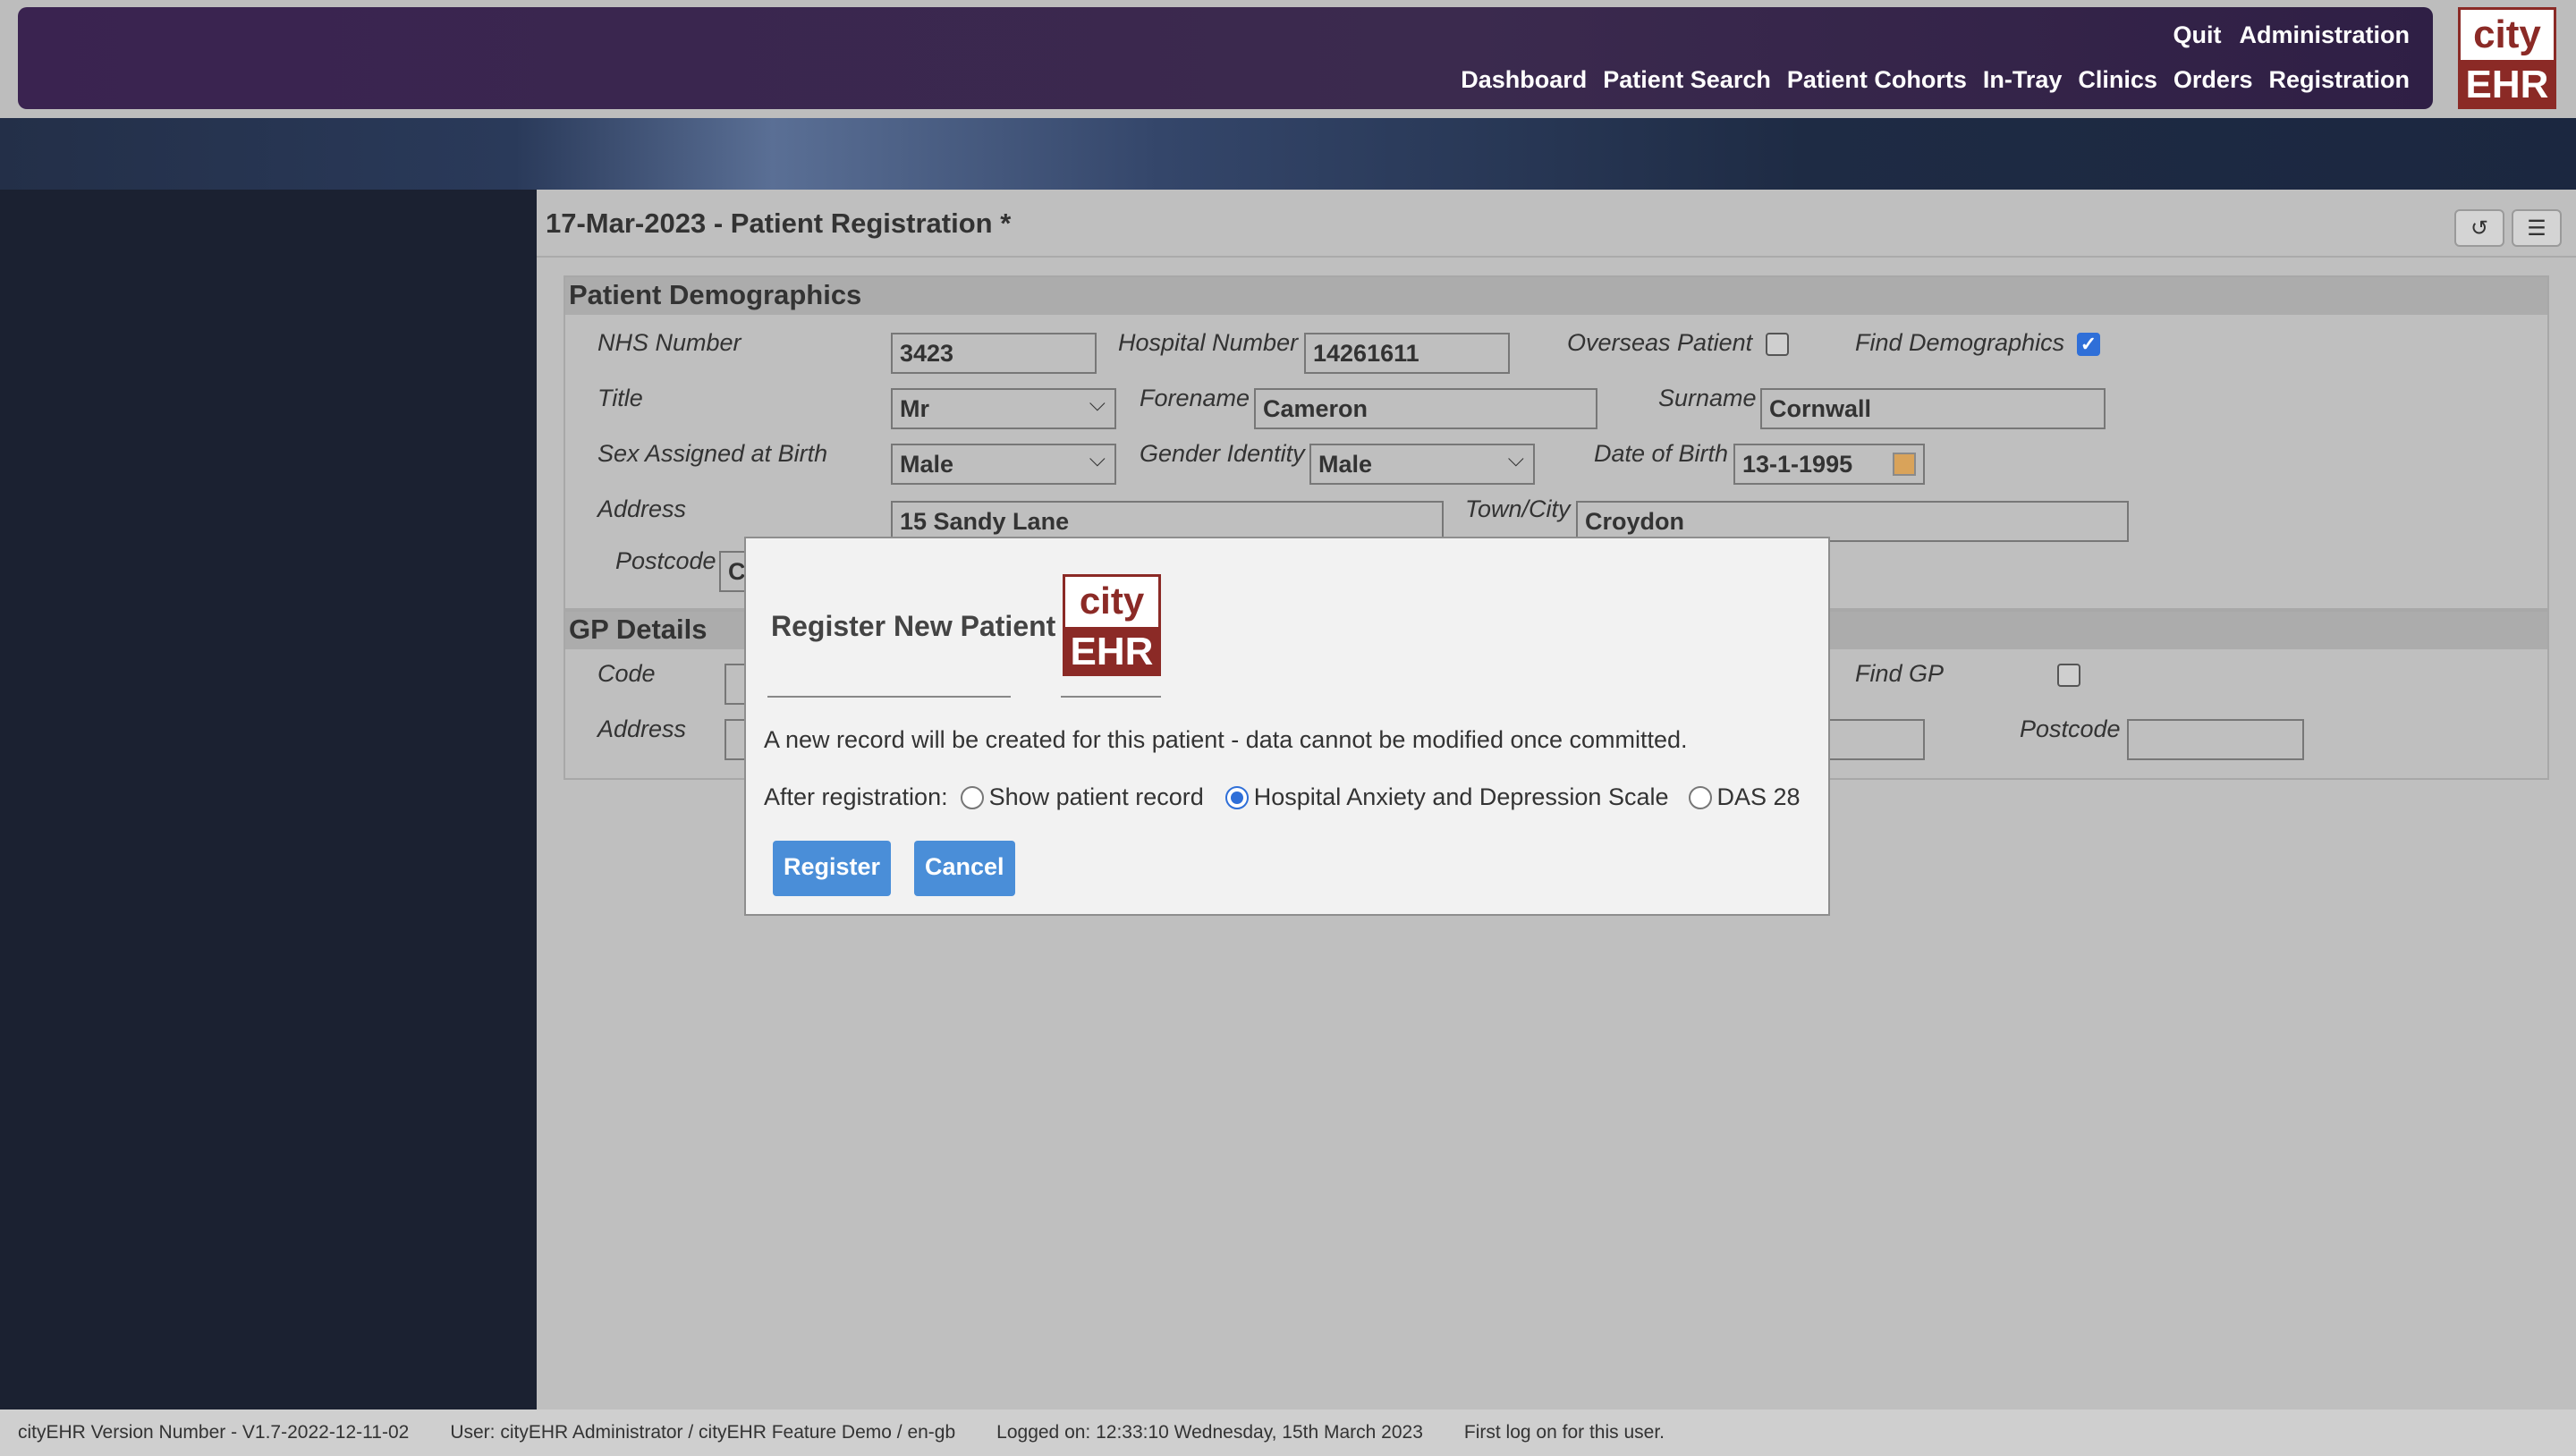 The height and width of the screenshot is (1456, 2576). What do you see at coordinates (1904, 464) in the screenshot?
I see `calendar-icon` at bounding box center [1904, 464].